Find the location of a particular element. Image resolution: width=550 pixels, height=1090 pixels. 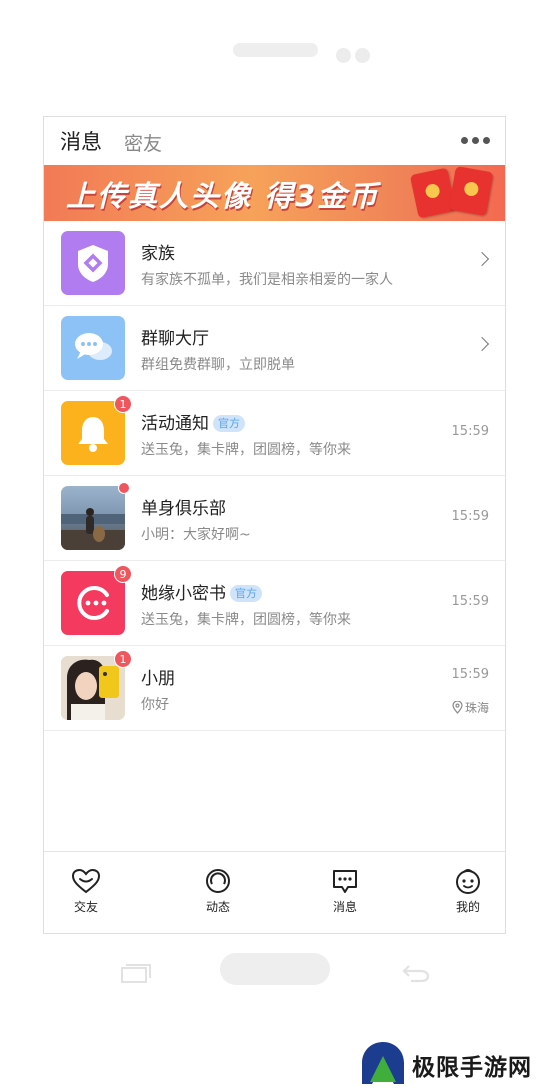

item-title: 家族 is located at coordinates (158, 254).